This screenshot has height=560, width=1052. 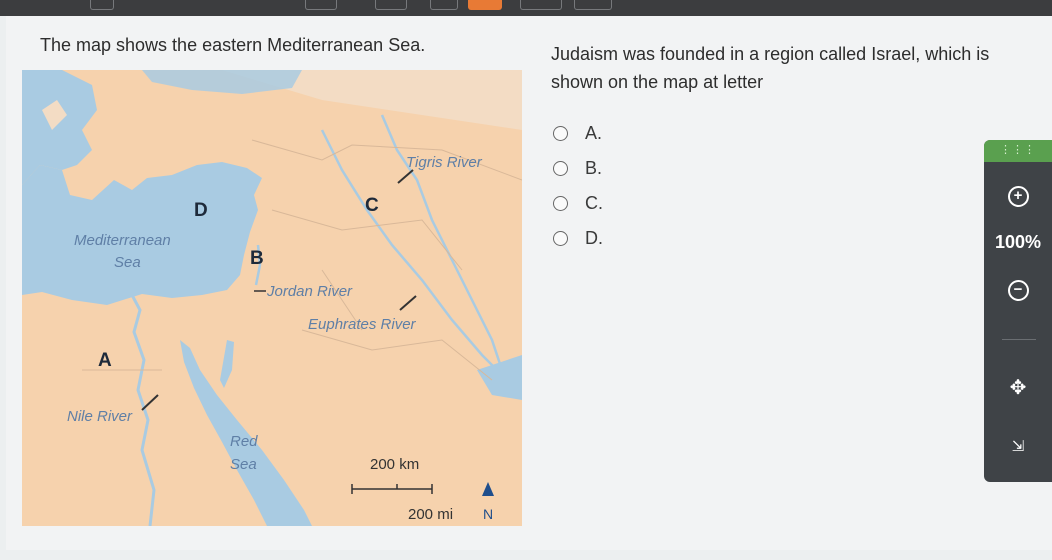 What do you see at coordinates (105, 360) in the screenshot?
I see `map-letter-a: A` at bounding box center [105, 360].